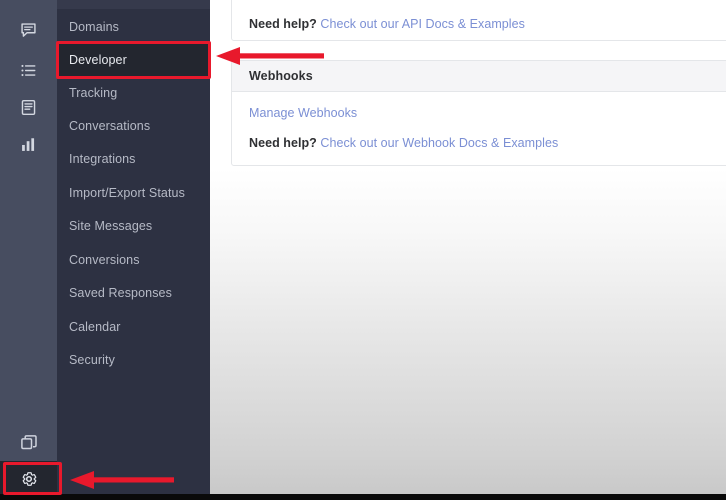 The image size is (726, 500). Describe the element at coordinates (98, 59) in the screenshot. I see `sidebar-item-label: Developer` at that location.